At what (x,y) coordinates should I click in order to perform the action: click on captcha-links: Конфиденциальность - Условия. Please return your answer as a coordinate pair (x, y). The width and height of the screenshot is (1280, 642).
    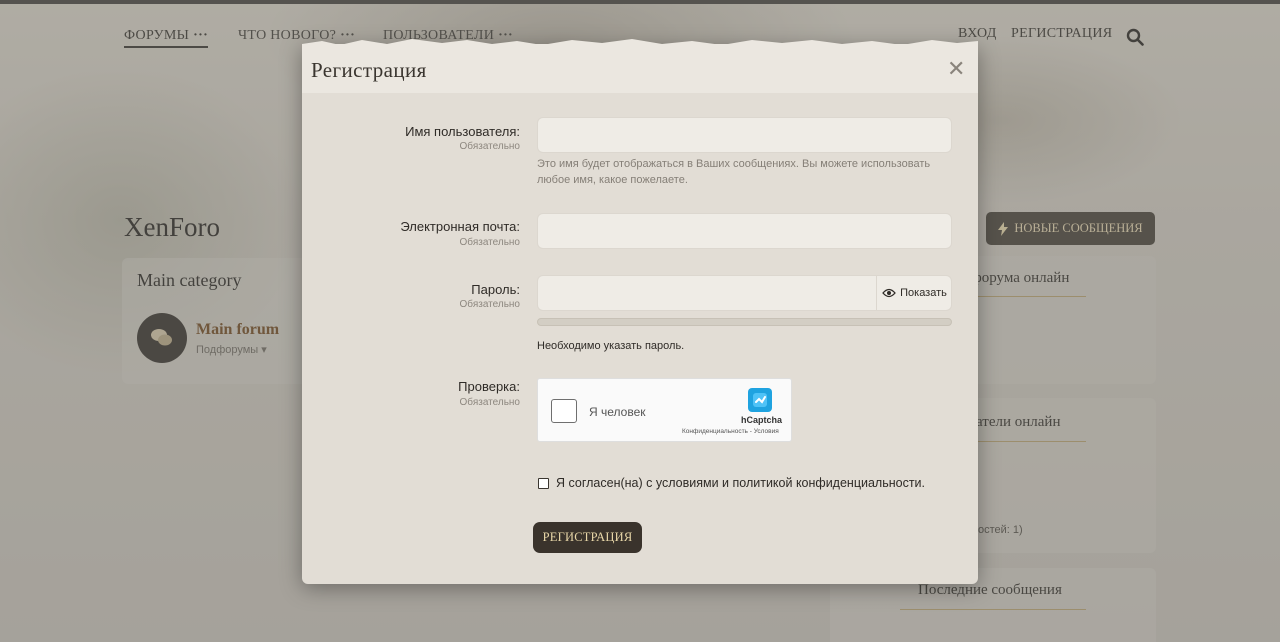
    Looking at the image, I should click on (730, 431).